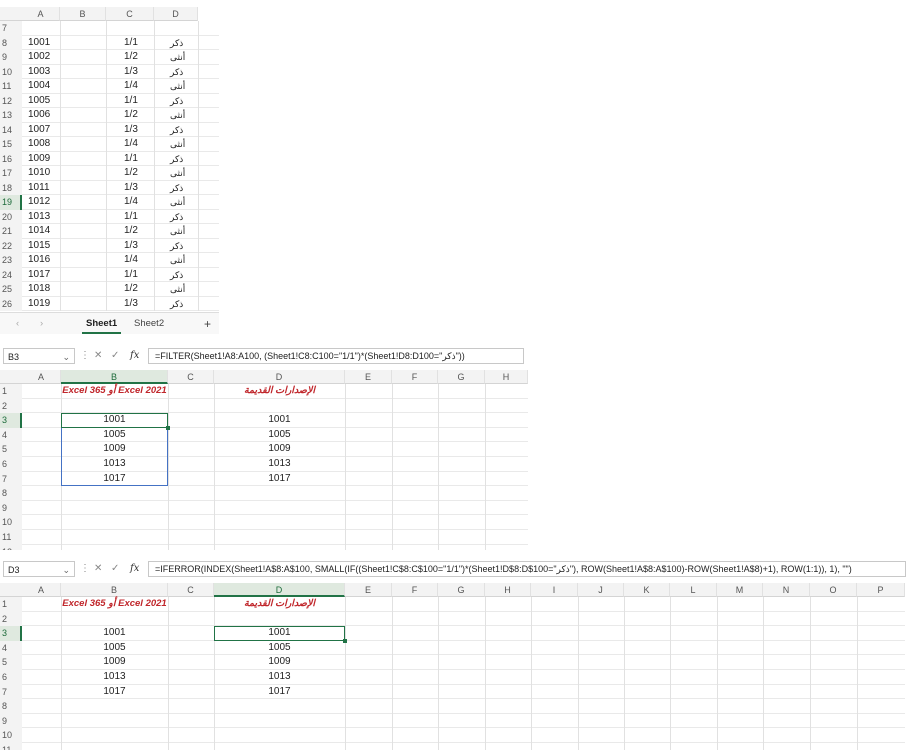  I want to click on result-cell-d: 1009, so click(279, 449).